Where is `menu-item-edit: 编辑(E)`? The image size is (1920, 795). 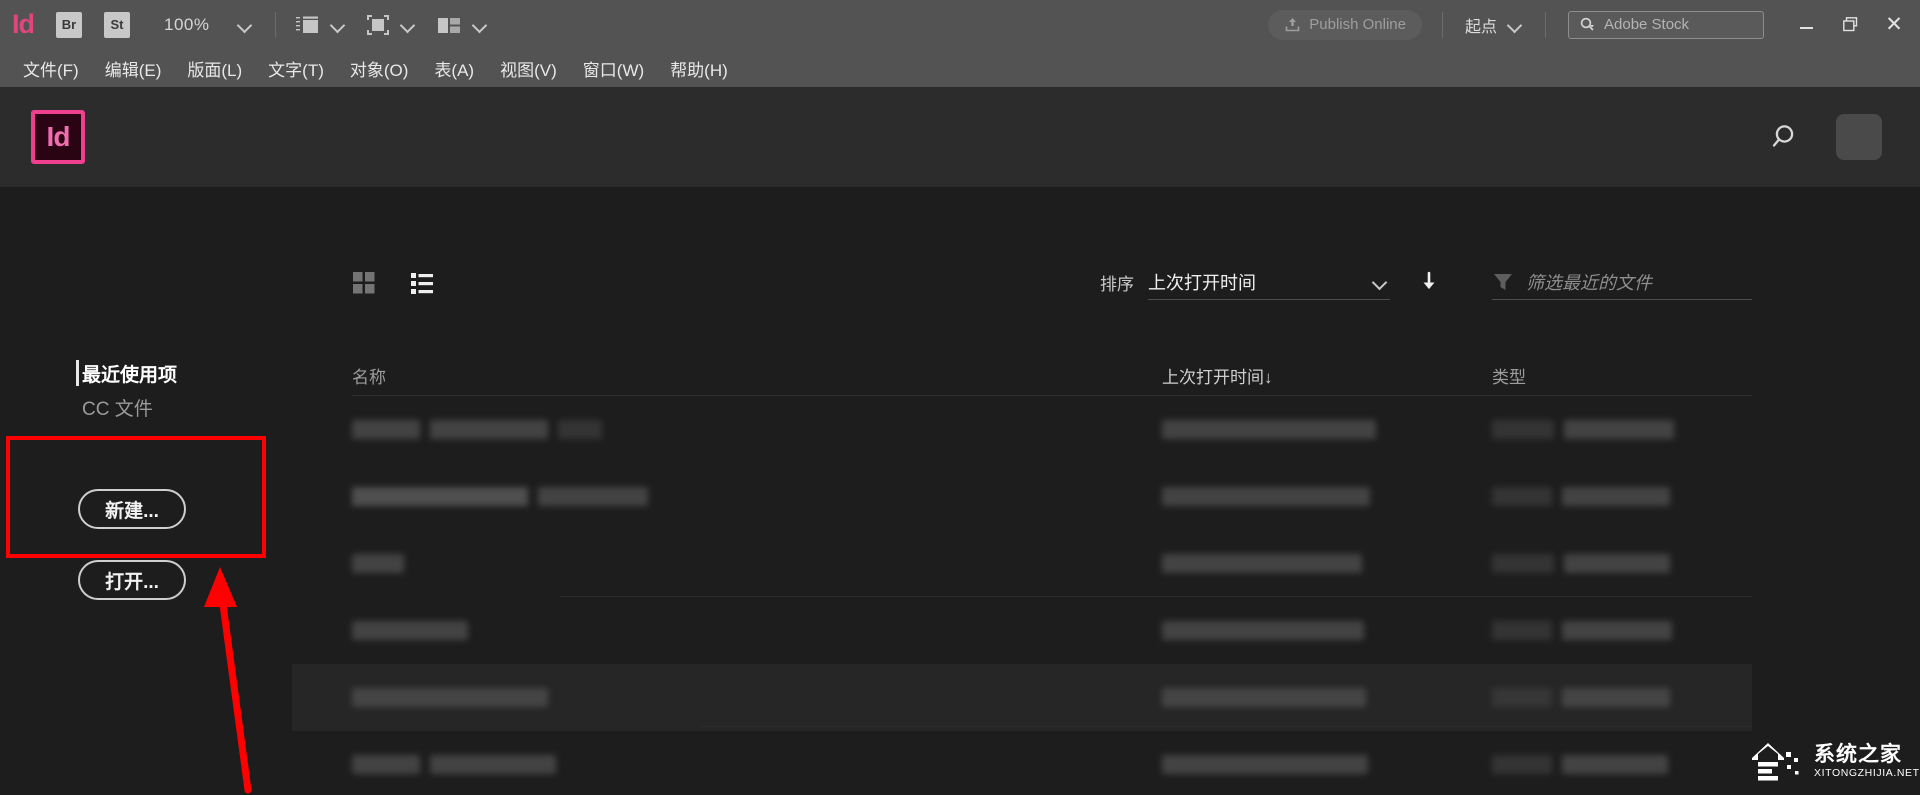 menu-item-edit: 编辑(E) is located at coordinates (133, 68).